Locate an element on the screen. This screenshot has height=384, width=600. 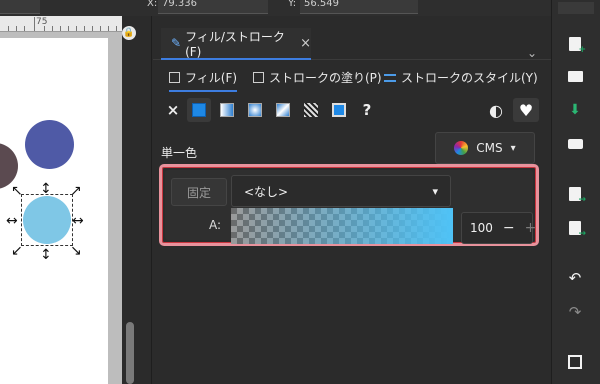
paint-radial-button is located at coordinates (255, 110).